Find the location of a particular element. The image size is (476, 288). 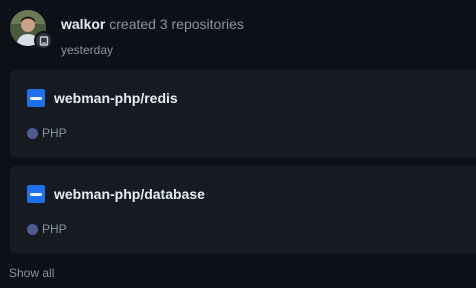

activity-headline: walkor created 3 repositories is located at coordinates (152, 24).